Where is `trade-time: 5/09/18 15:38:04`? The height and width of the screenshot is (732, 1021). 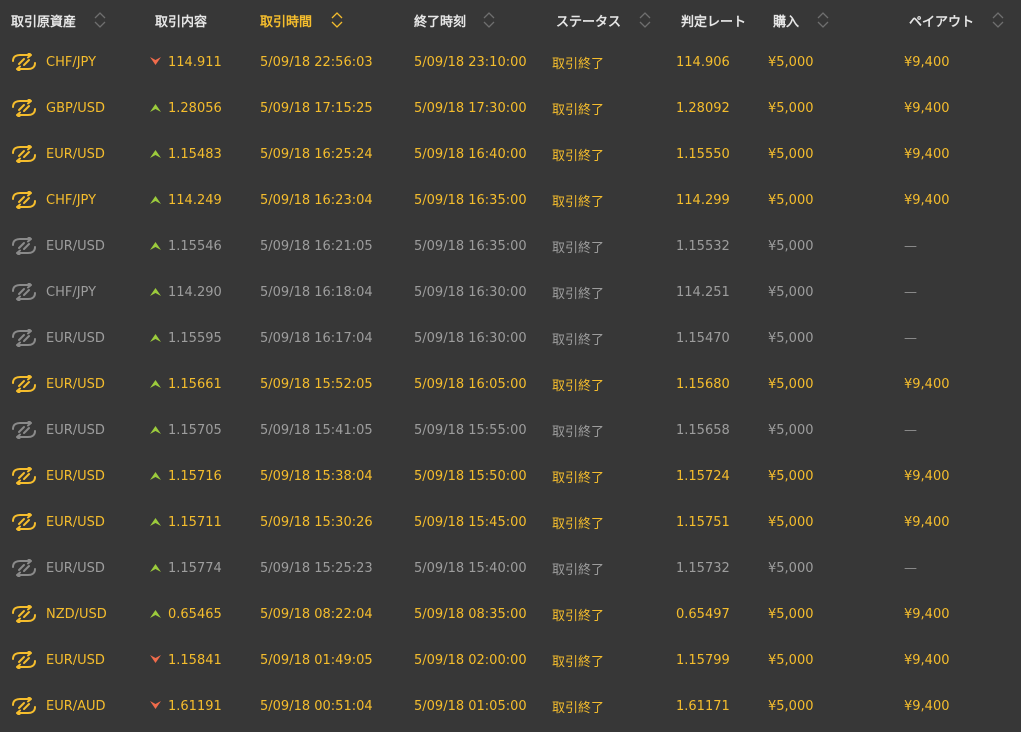 trade-time: 5/09/18 15:38:04 is located at coordinates (316, 476).